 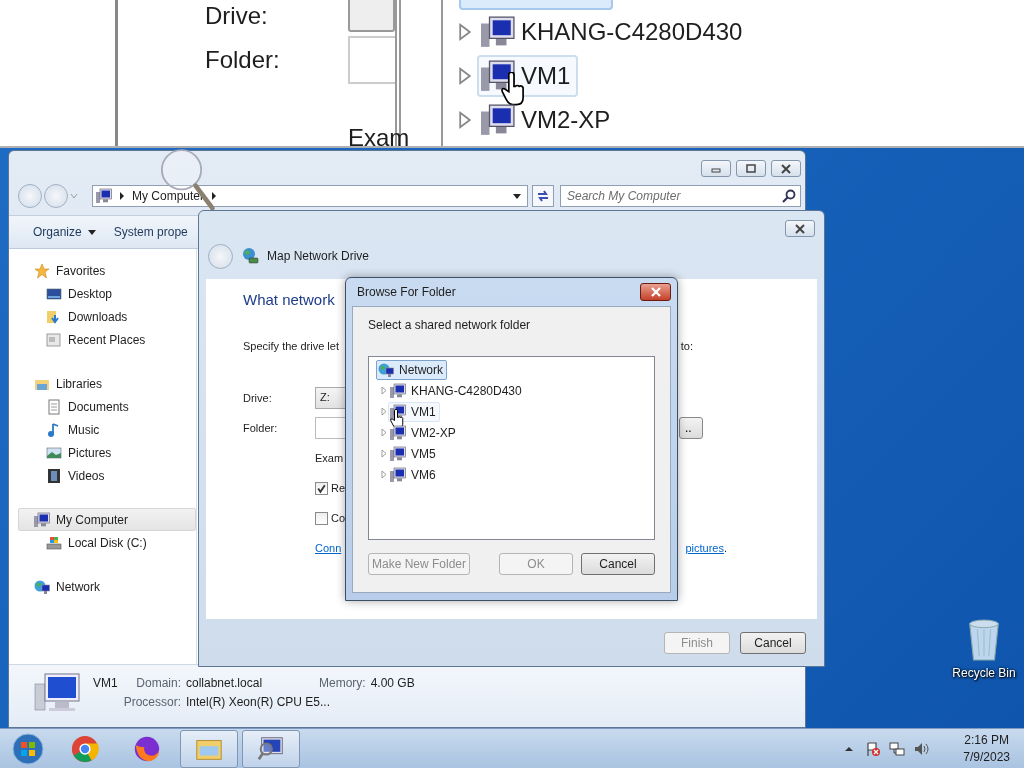 What do you see at coordinates (725, 548) in the screenshot?
I see `punctuation: .` at bounding box center [725, 548].